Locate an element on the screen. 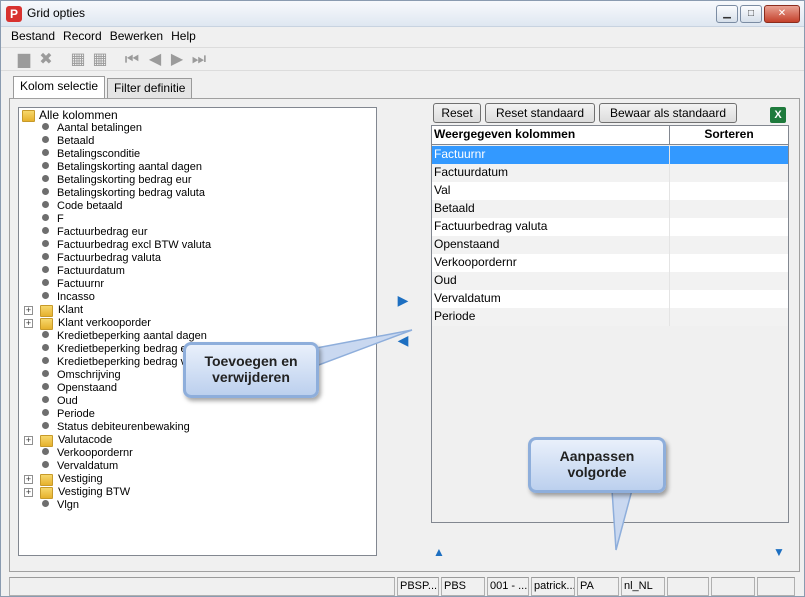 This screenshot has height=597, width=805. tree-item: Periode is located at coordinates (68, 414).